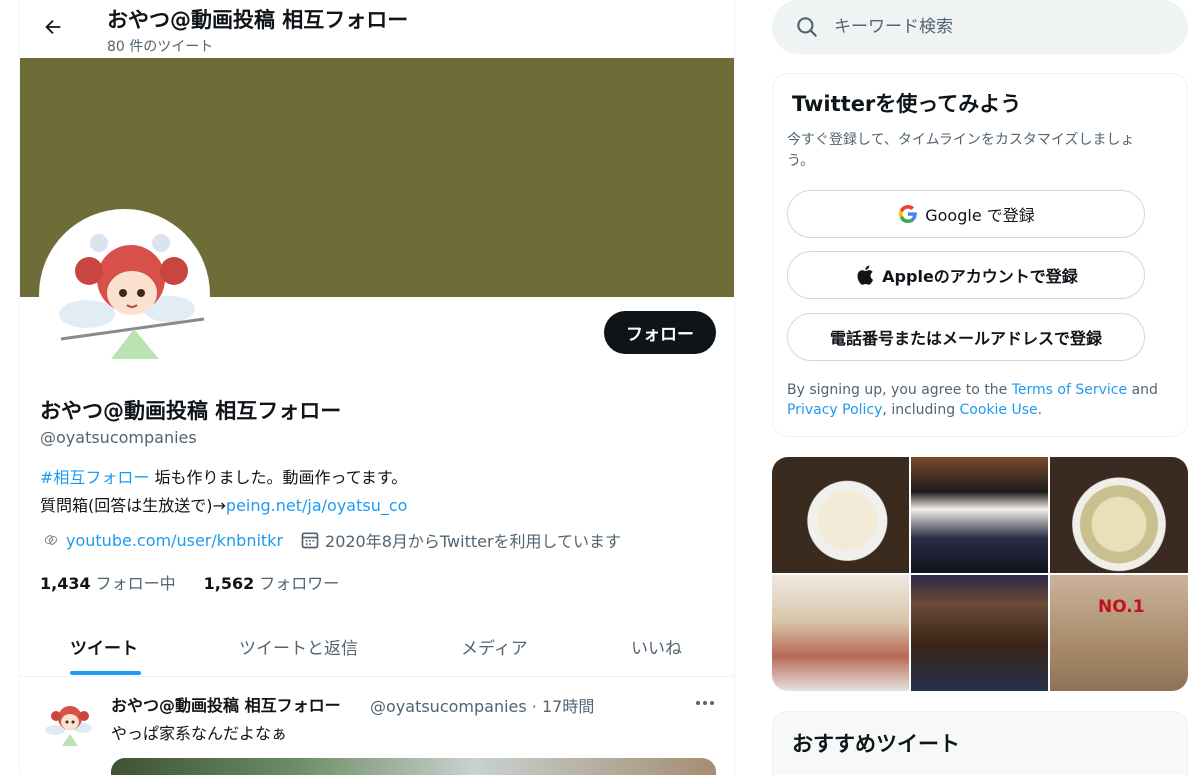 Image resolution: width=1200 pixels, height=775 pixels. I want to click on recommended-tweets-card: おすすめツイート, so click(980, 743).